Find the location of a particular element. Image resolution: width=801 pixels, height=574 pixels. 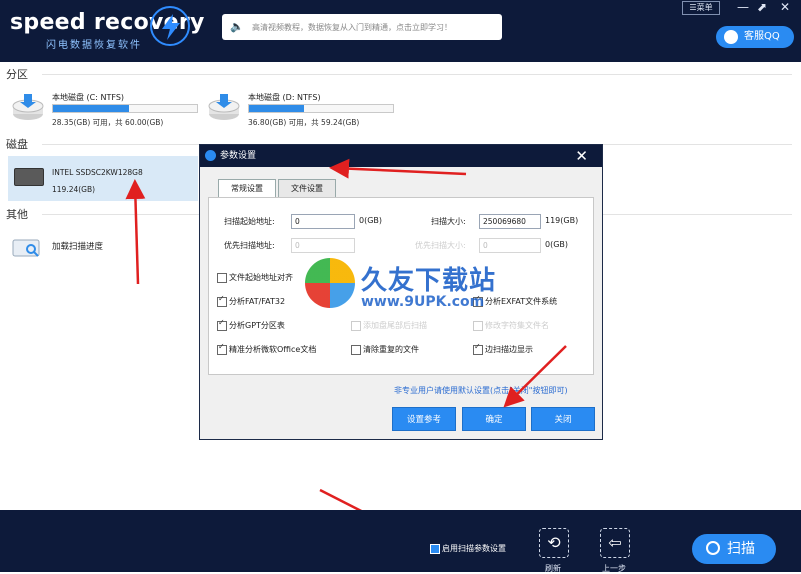

menu-button: ☰菜单 is located at coordinates (701, 8).